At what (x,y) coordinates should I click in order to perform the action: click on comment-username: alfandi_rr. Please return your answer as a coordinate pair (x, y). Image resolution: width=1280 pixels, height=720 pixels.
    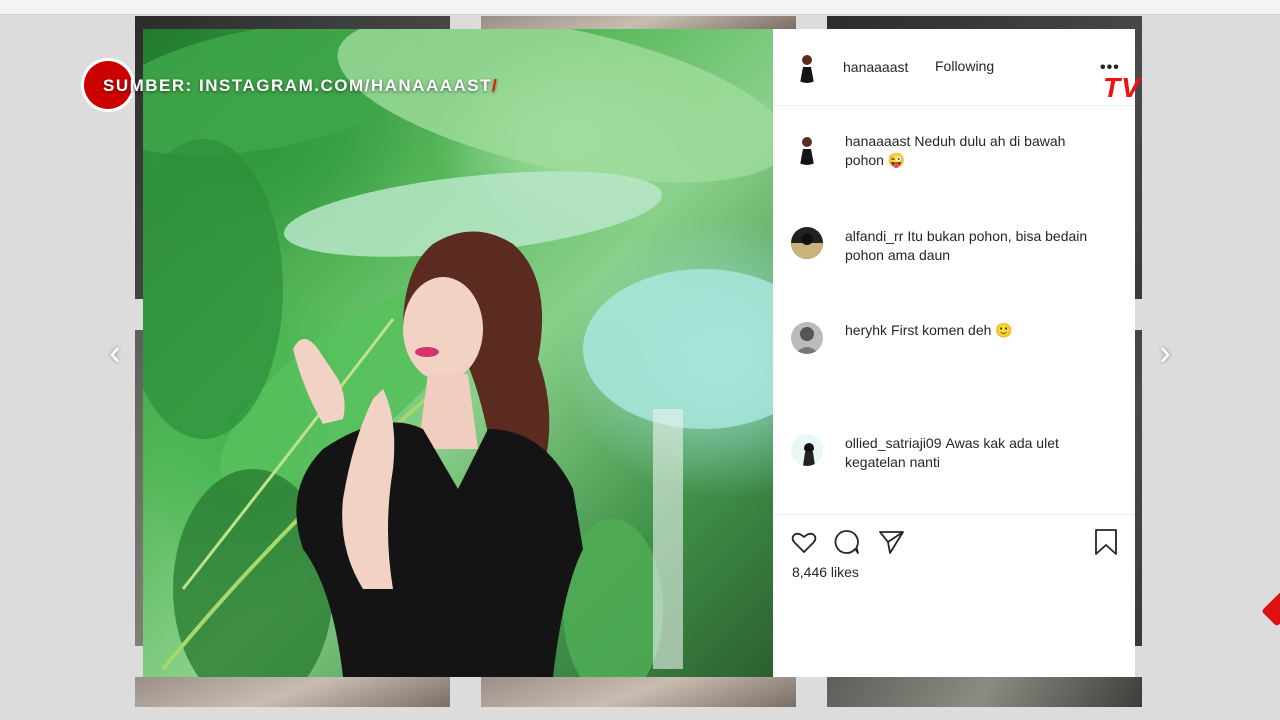
    Looking at the image, I should click on (874, 236).